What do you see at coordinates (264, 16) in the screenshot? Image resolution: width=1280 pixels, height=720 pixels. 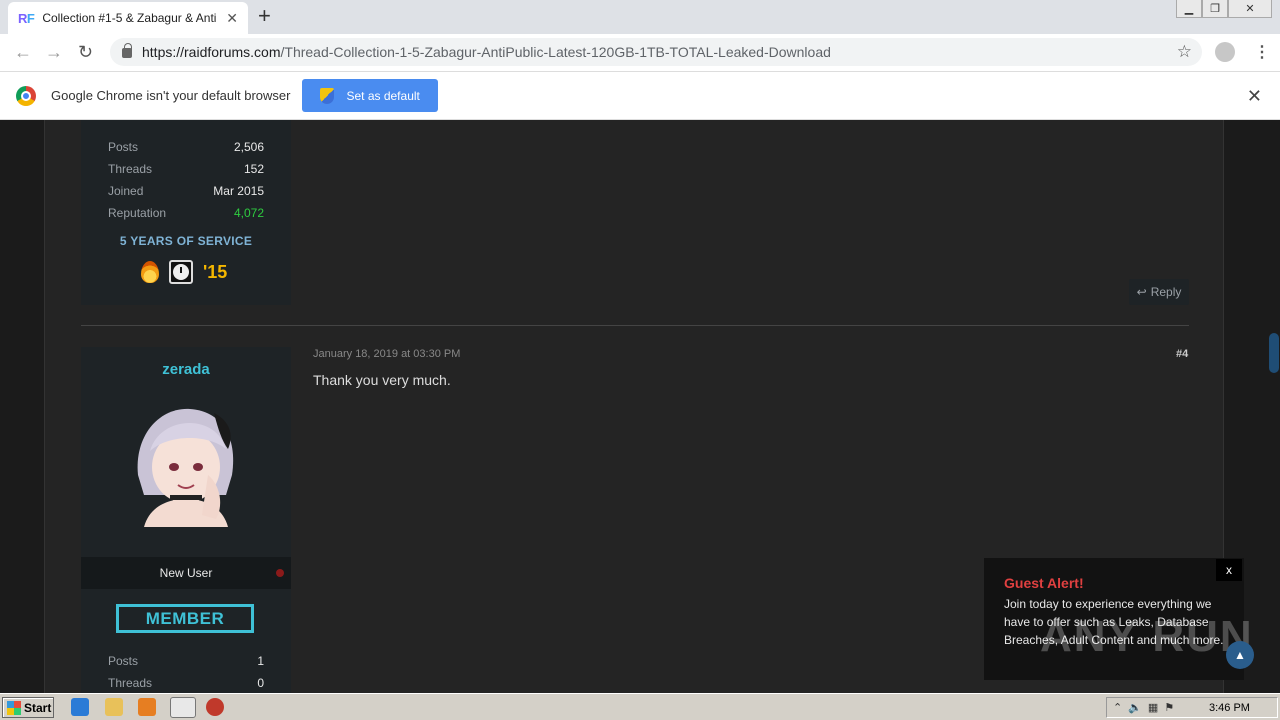 I see `new-tab-button: +` at bounding box center [264, 16].